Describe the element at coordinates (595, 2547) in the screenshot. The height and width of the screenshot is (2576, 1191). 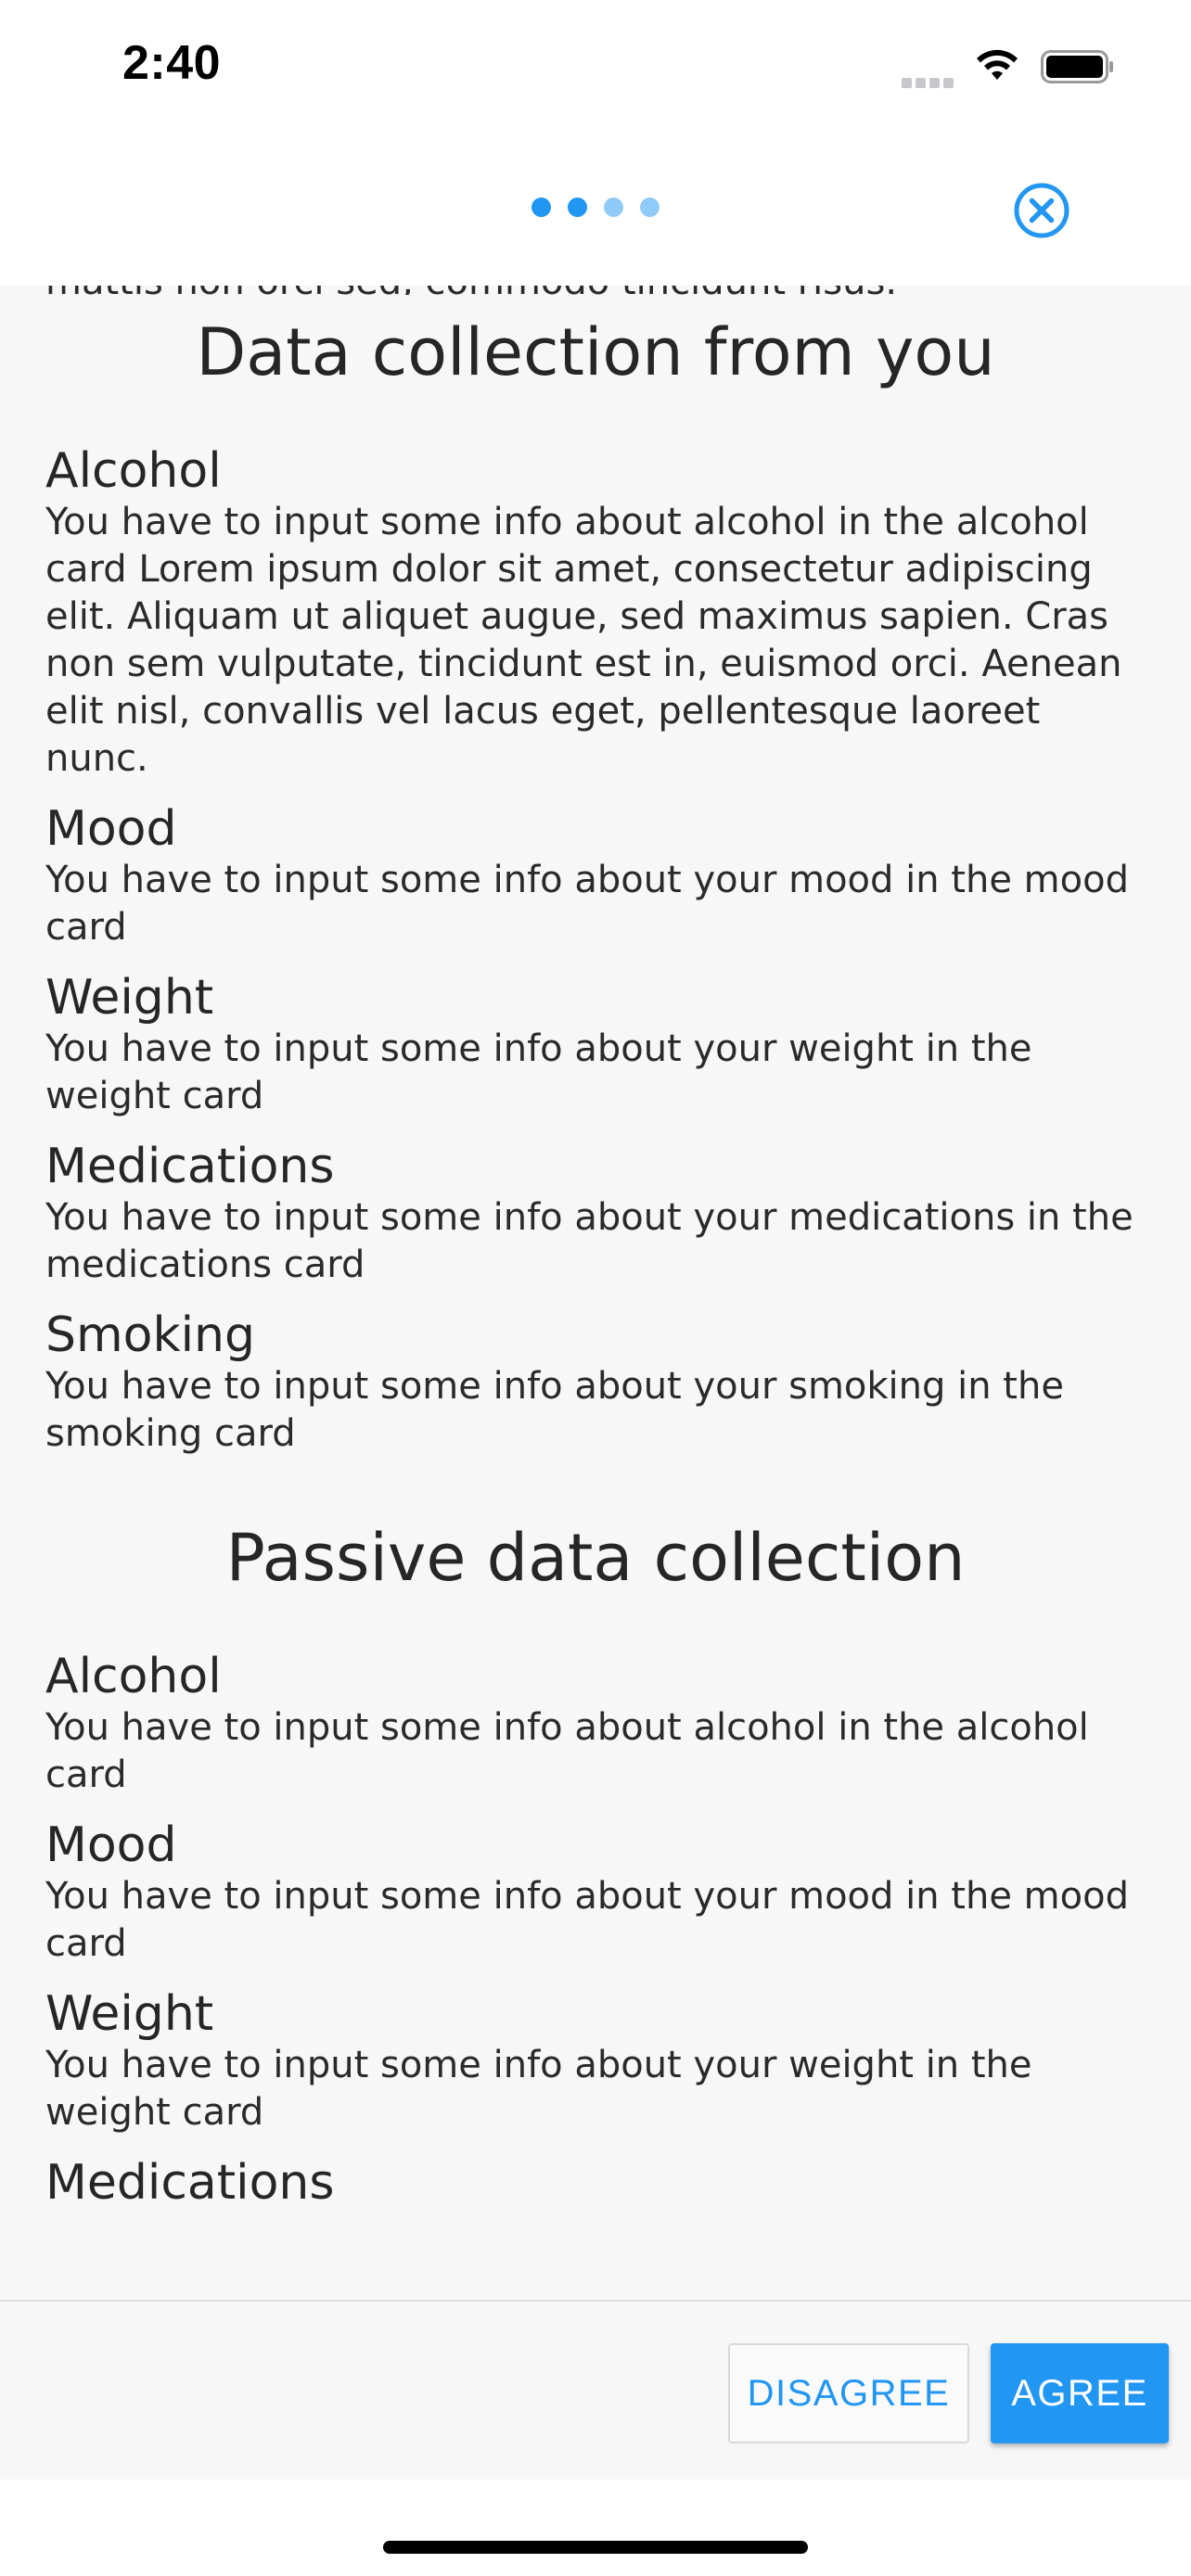
I see `home-indicator` at that location.